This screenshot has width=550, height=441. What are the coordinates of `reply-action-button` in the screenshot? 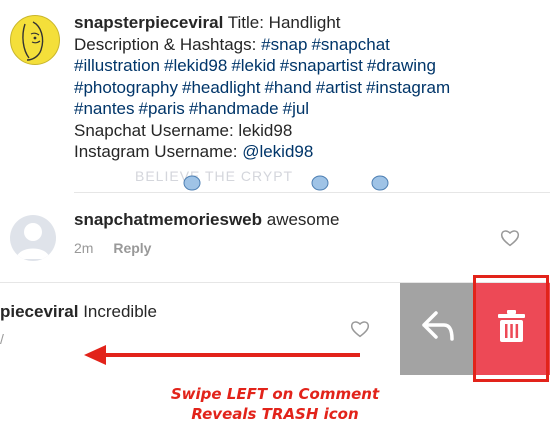 It's located at (437, 329).